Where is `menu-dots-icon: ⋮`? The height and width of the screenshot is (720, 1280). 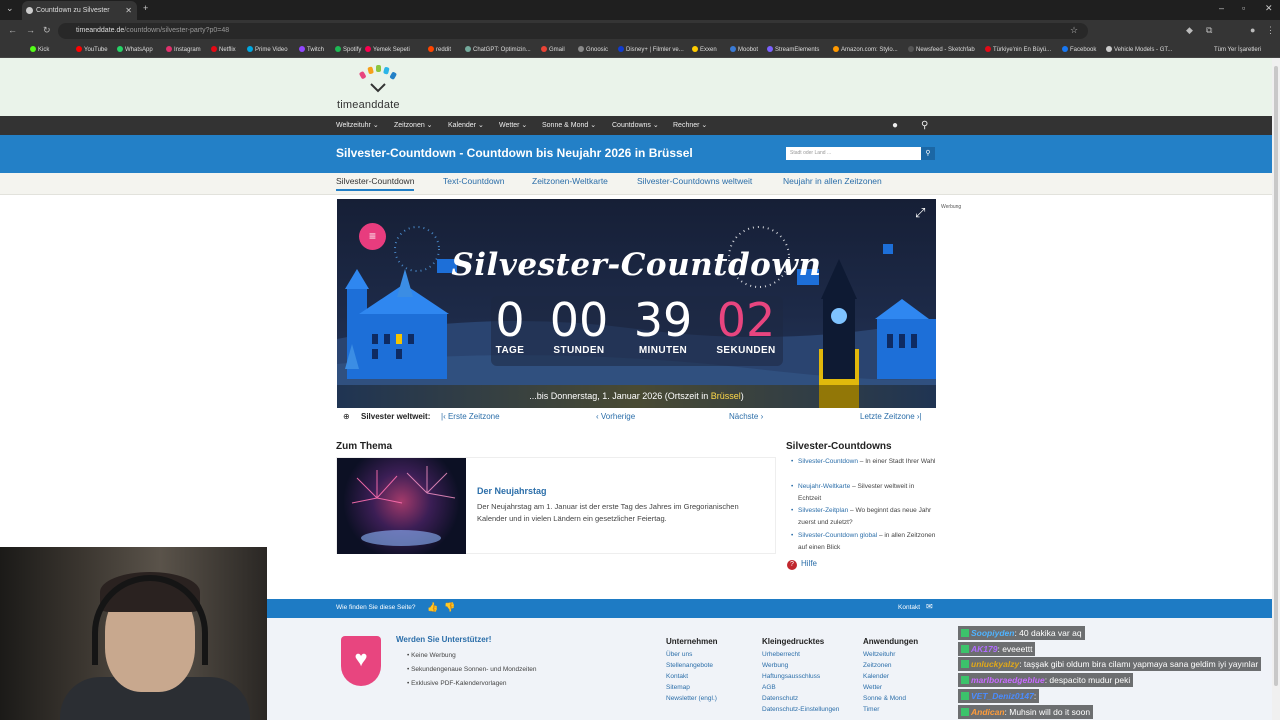
menu-dots-icon: ⋮ is located at coordinates (1270, 30).